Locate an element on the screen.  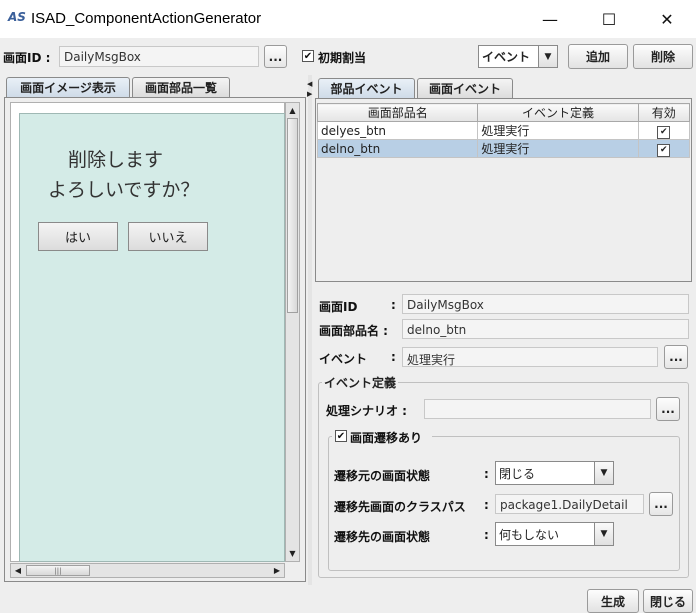
preview-message-line2: よろしいですか？ is located at coordinates (124, 190).